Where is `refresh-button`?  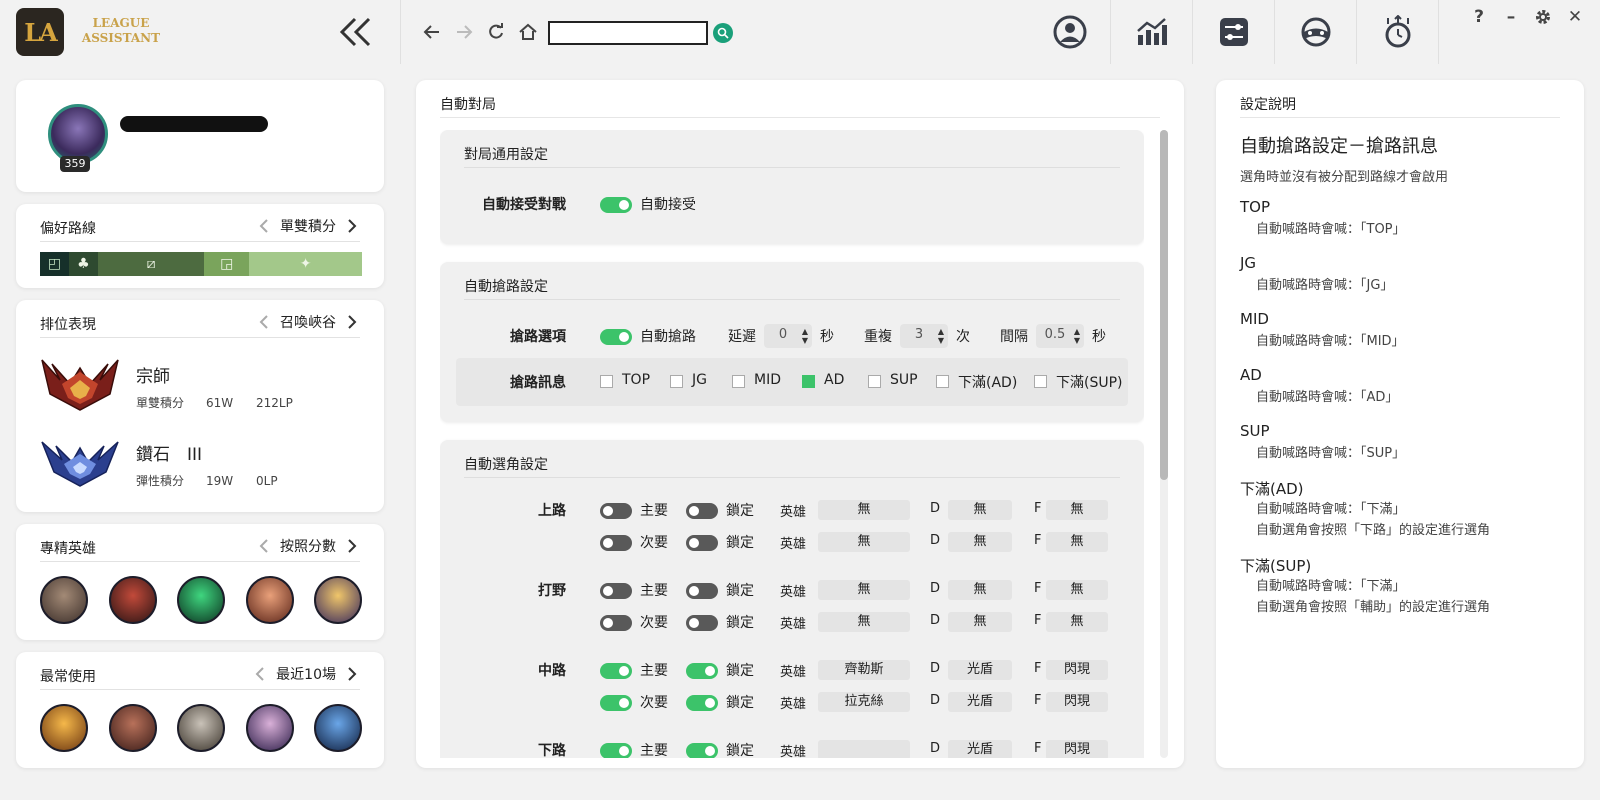 refresh-button is located at coordinates (496, 32).